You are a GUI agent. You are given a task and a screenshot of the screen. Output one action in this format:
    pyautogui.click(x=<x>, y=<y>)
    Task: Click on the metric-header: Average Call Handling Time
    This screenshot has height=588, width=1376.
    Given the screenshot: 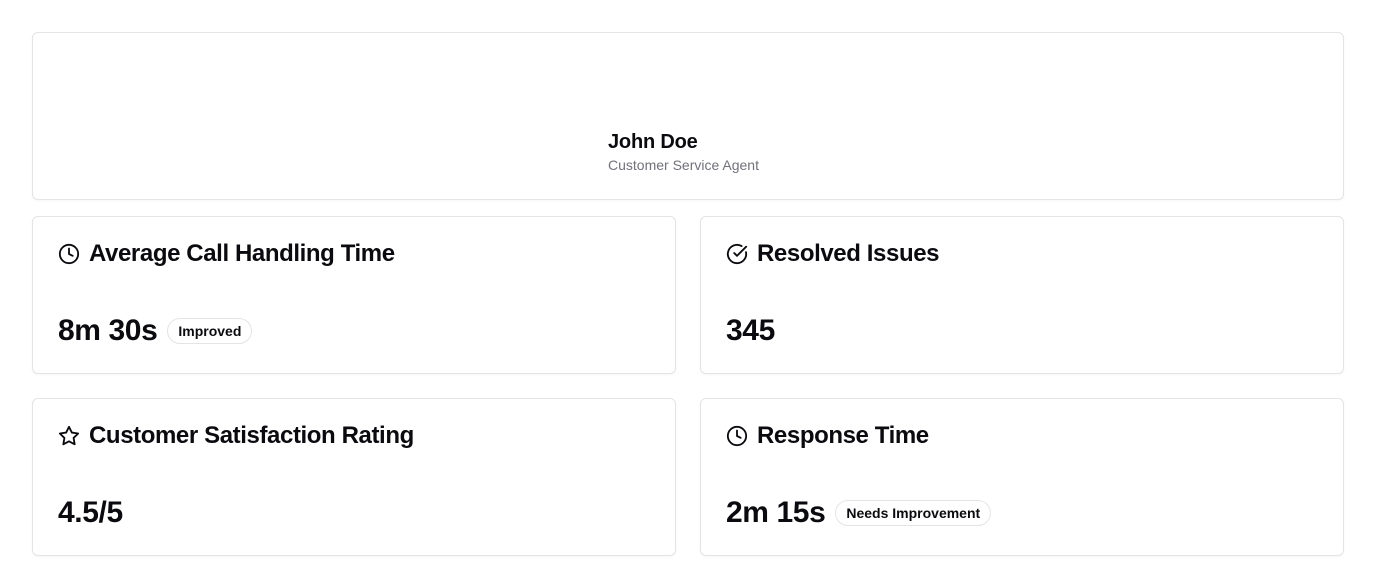 What is the action you would take?
    pyautogui.click(x=226, y=254)
    